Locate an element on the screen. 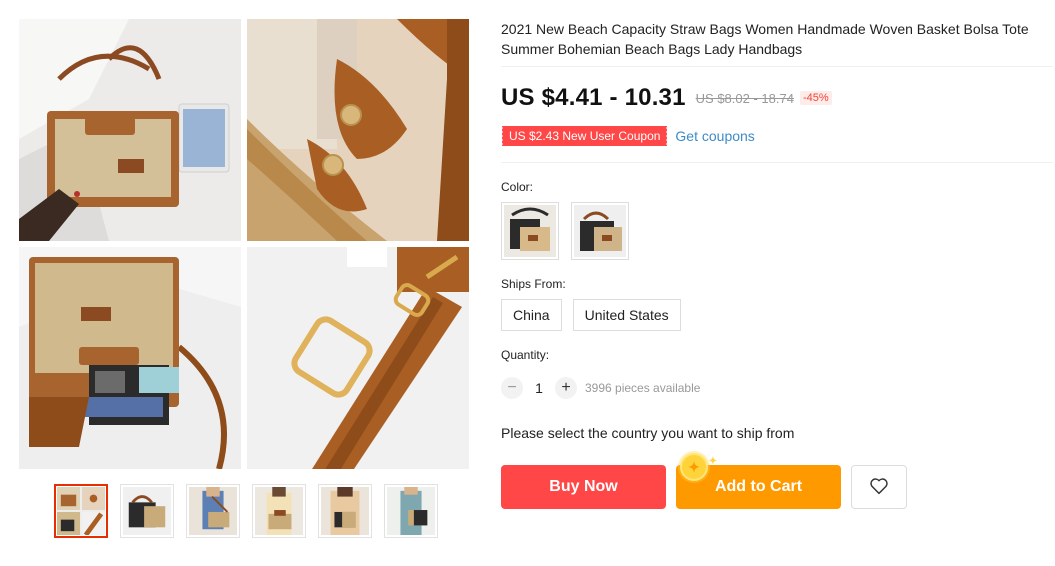  ships-from-options: China United States is located at coordinates (591, 315).